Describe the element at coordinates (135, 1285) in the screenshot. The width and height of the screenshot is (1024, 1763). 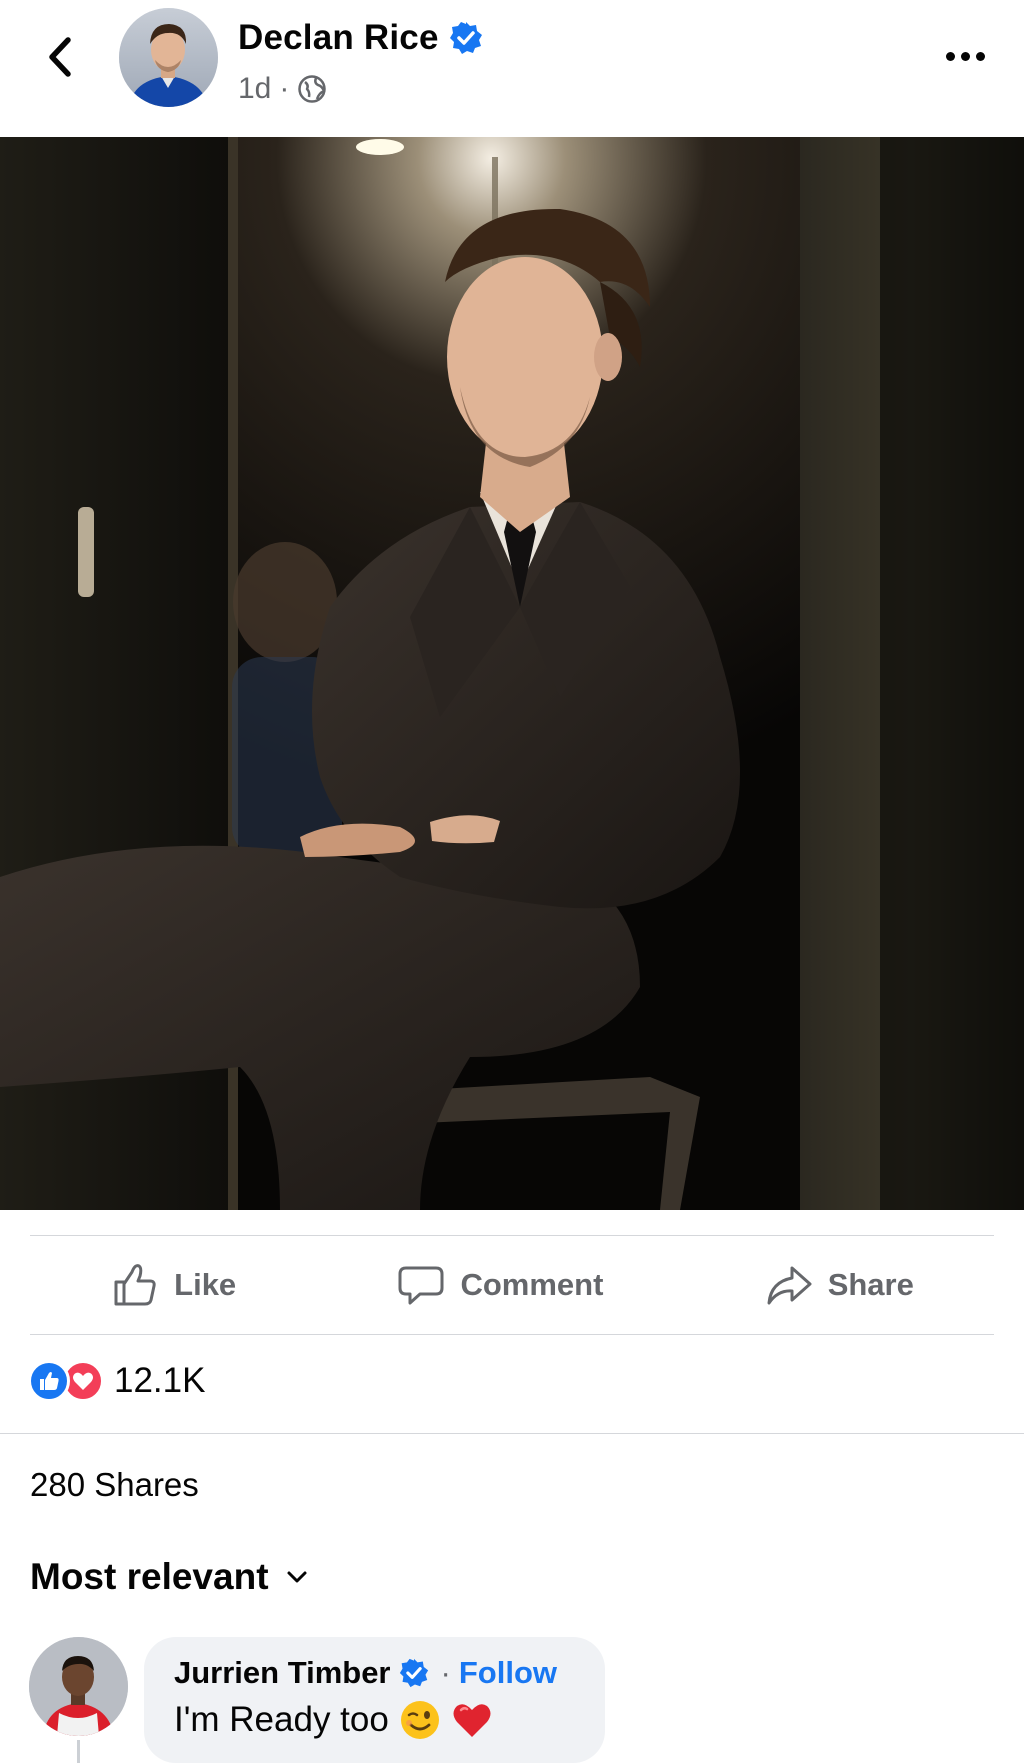
I see `thumbs-up-icon` at that location.